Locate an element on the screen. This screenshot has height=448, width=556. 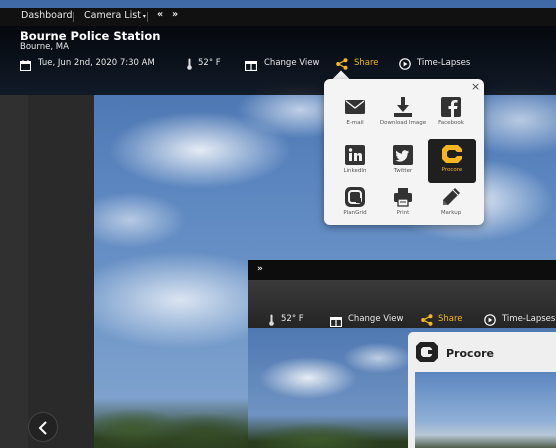
share-facebook-button: Facebook is located at coordinates (451, 114).